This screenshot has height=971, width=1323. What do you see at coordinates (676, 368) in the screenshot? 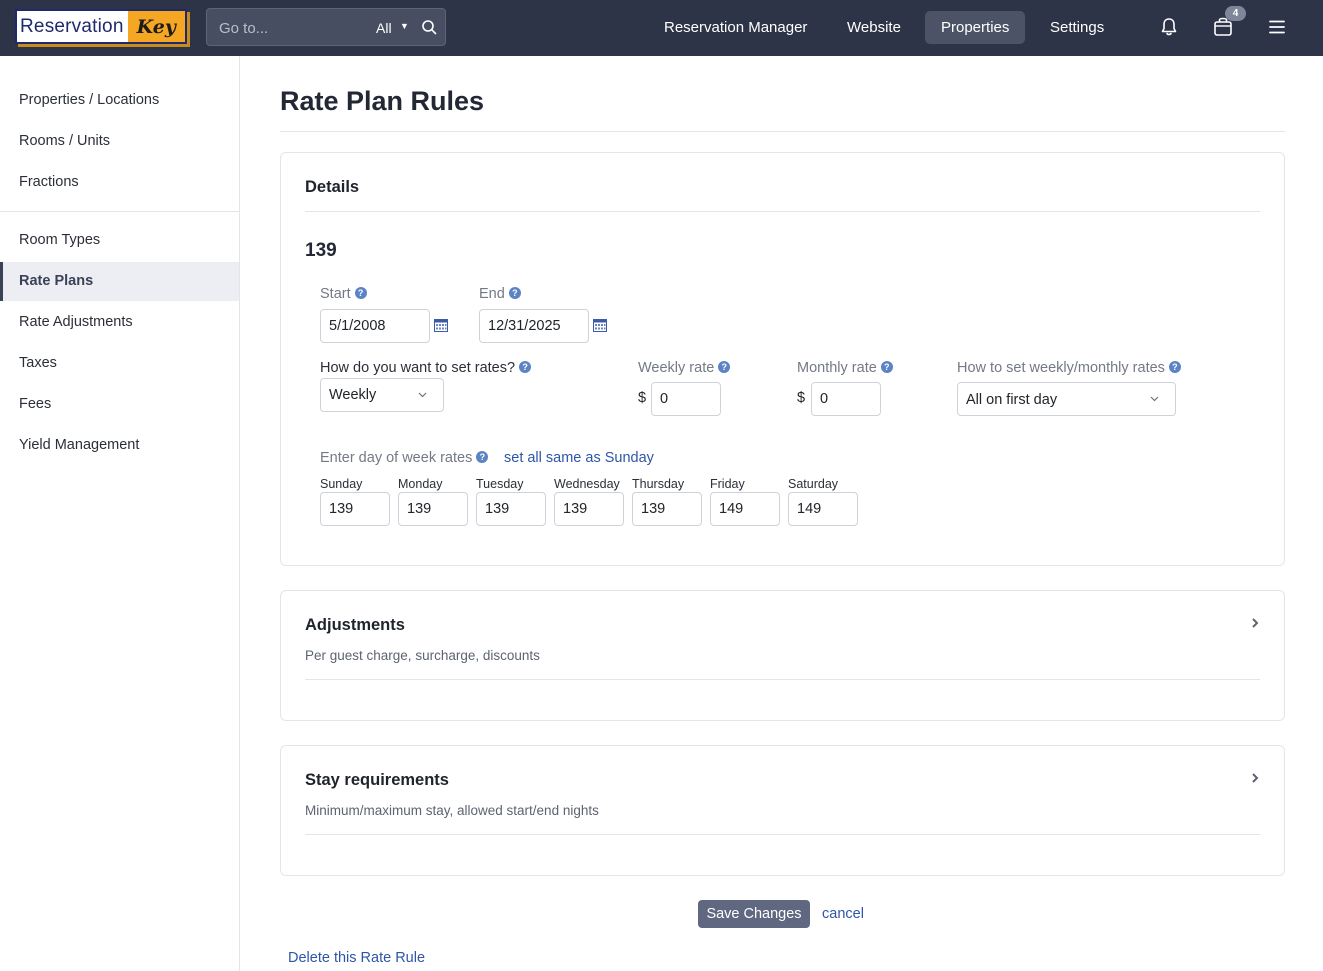
I see `weekly-rate-label-text: Weekly rate` at bounding box center [676, 368].